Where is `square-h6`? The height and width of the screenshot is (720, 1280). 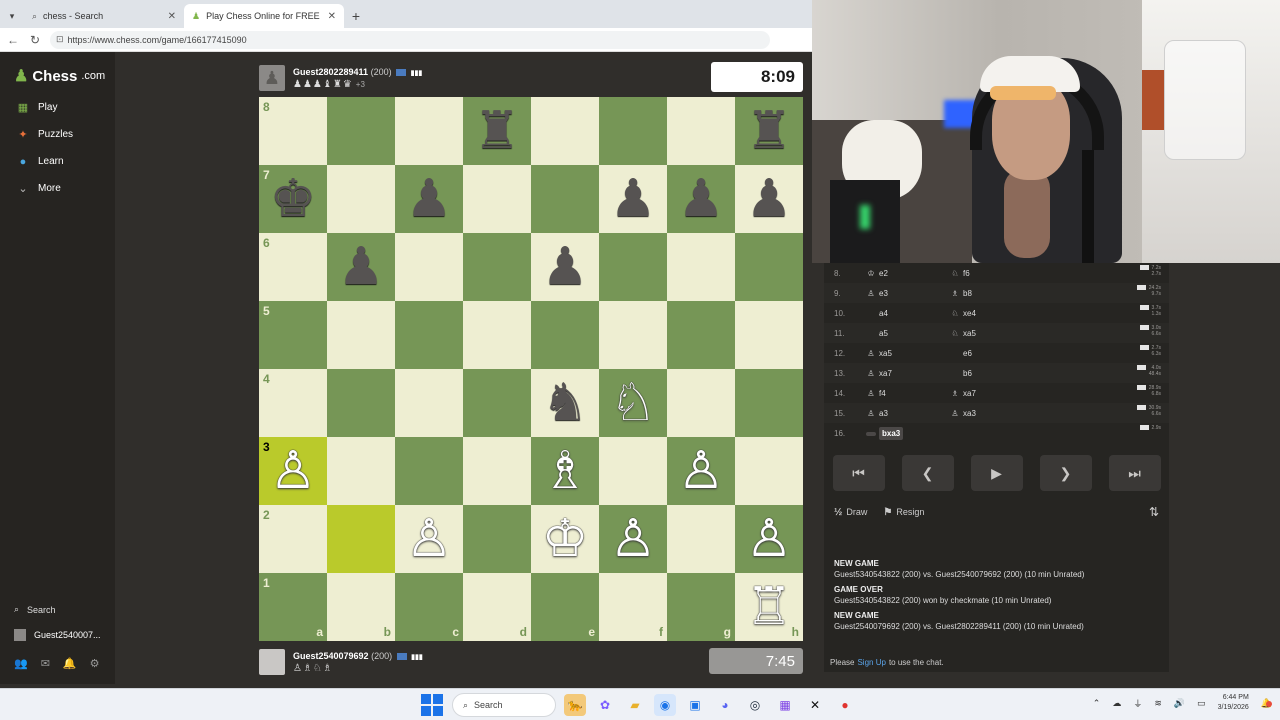
square-h6 is located at coordinates (769, 267).